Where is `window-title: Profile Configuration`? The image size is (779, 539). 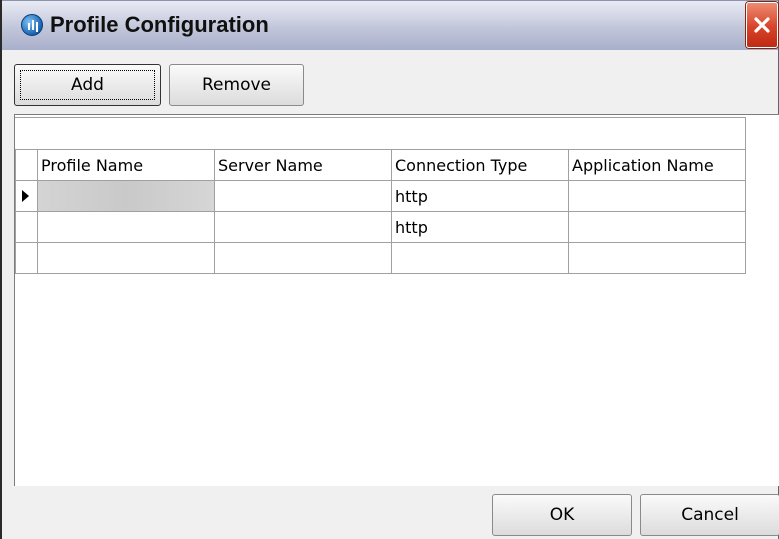
window-title: Profile Configuration is located at coordinates (159, 24).